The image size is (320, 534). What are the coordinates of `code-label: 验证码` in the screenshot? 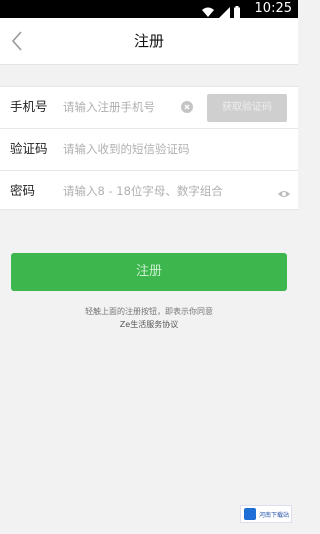 It's located at (29, 148).